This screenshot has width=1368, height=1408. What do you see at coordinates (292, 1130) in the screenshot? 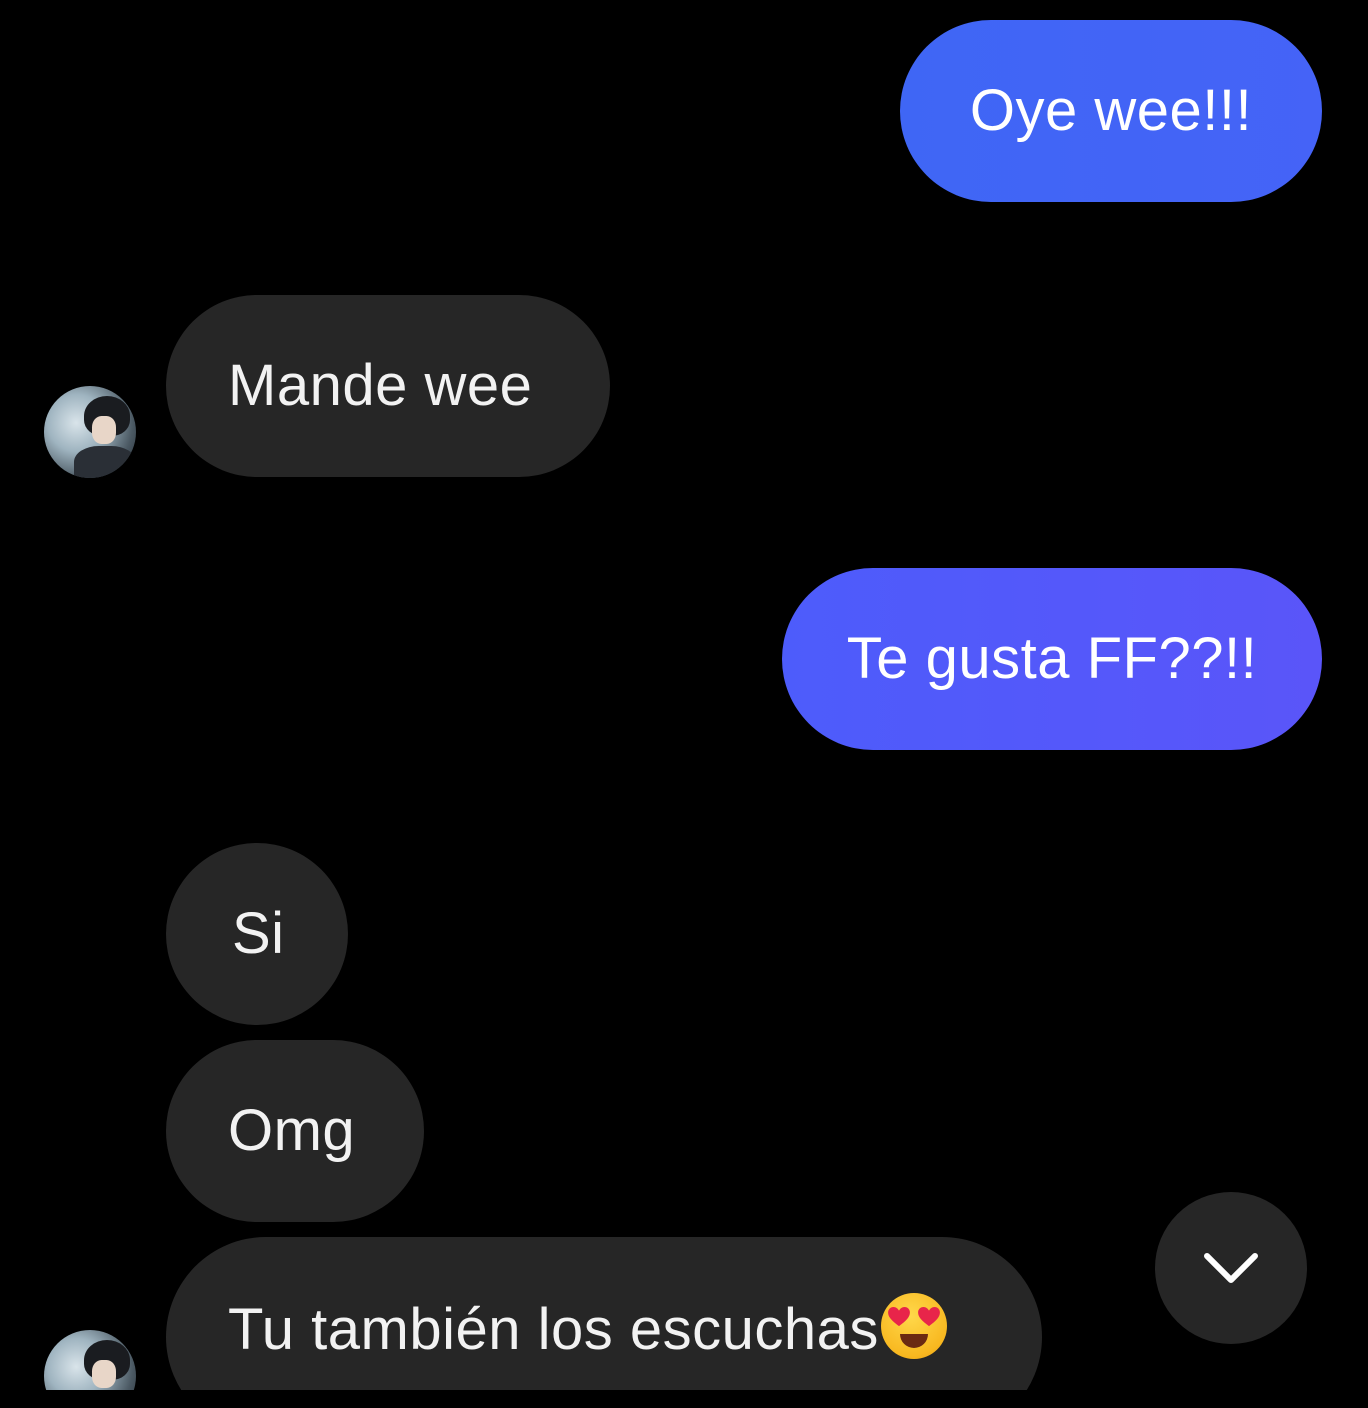
I see `message-text: Omg` at bounding box center [292, 1130].